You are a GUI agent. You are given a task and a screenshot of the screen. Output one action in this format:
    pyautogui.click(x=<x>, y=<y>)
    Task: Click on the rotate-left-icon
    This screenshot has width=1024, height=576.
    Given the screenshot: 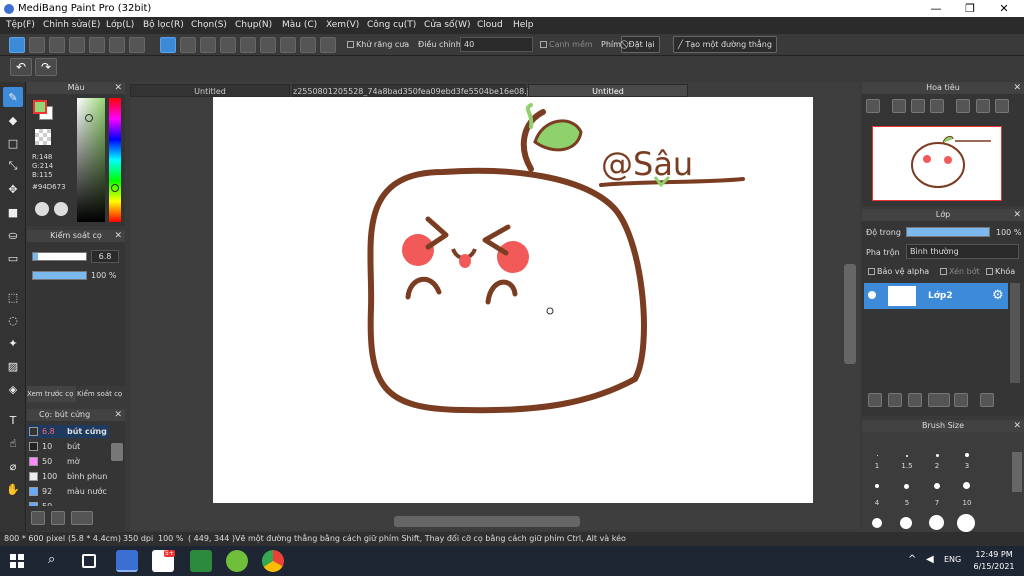 What is the action you would take?
    pyautogui.click(x=963, y=106)
    